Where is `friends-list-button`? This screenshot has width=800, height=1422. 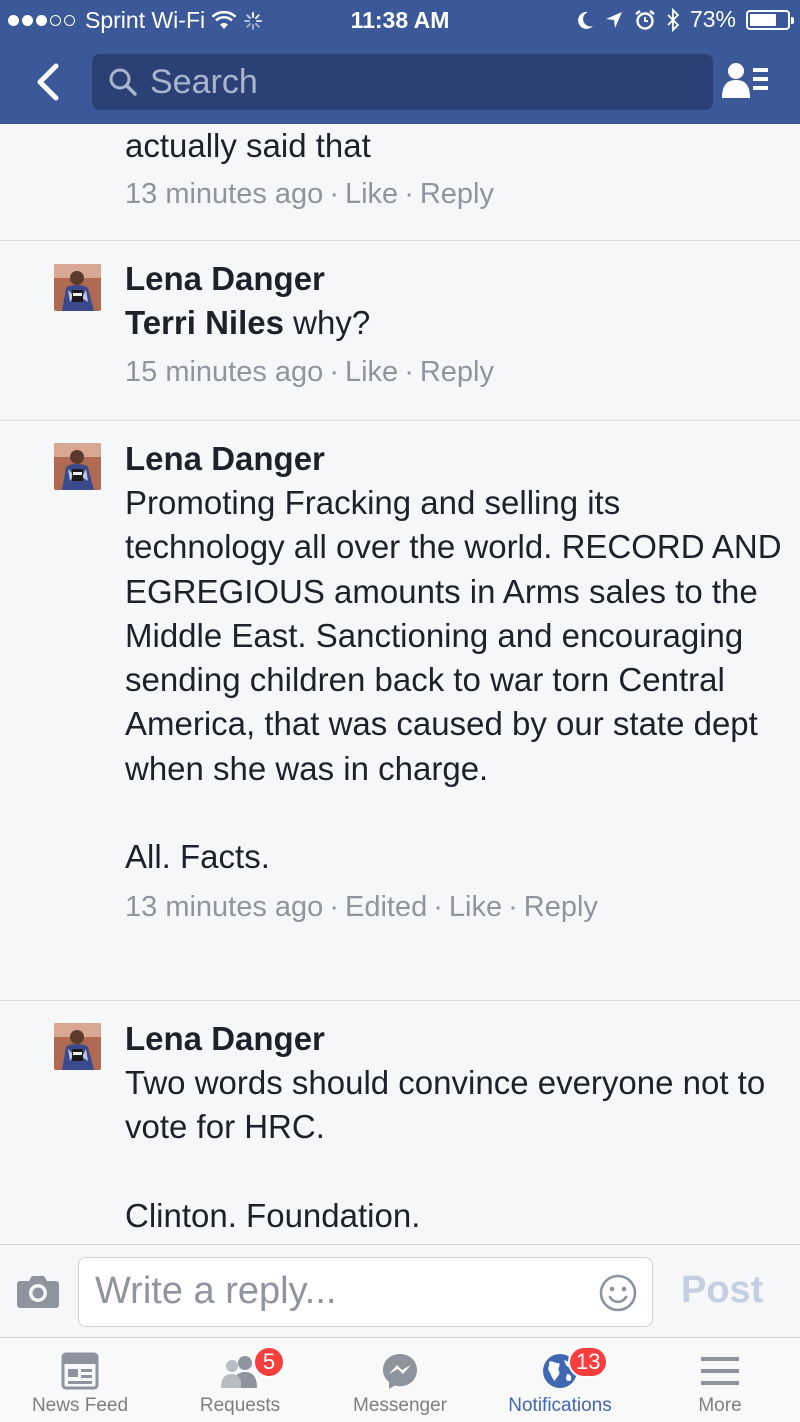
friends-list-button is located at coordinates (746, 82).